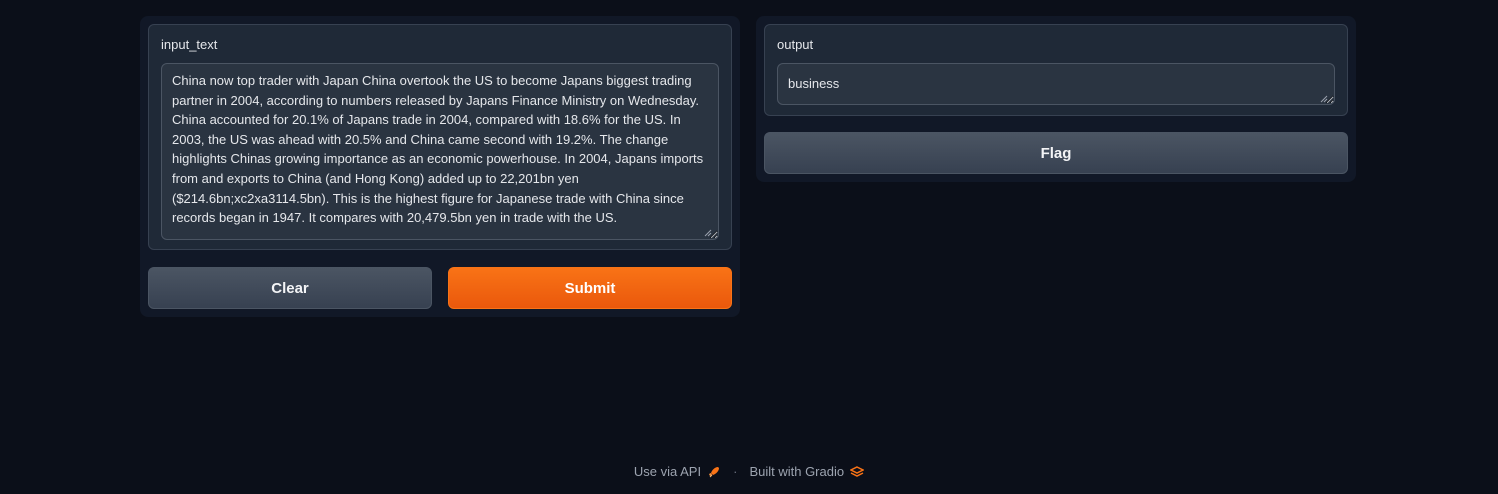 The image size is (1498, 494). Describe the element at coordinates (1056, 84) in the screenshot. I see `output-field: business` at that location.